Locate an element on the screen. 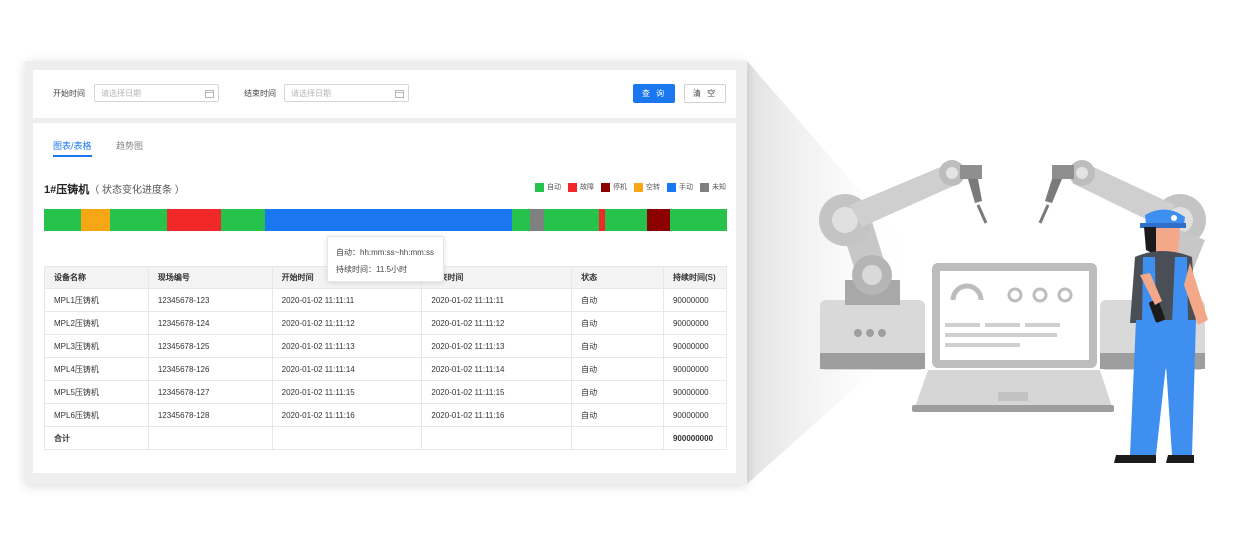 The image size is (1260, 560). tooltip-time-range: 自动：hh:mm:ss~hh:mm:ss is located at coordinates (385, 252).